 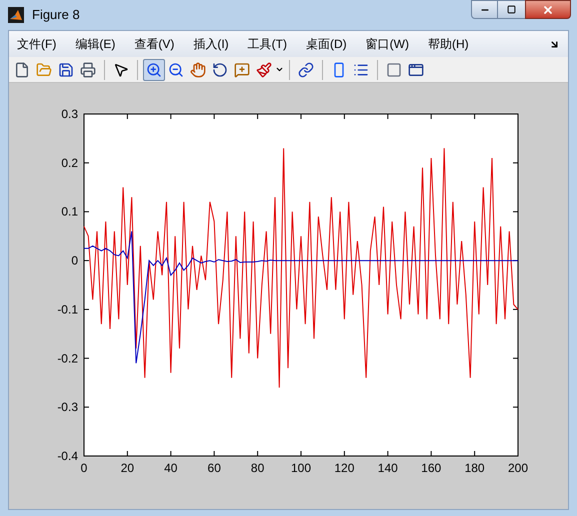 I want to click on dock-arrow-icon, so click(x=554, y=44).